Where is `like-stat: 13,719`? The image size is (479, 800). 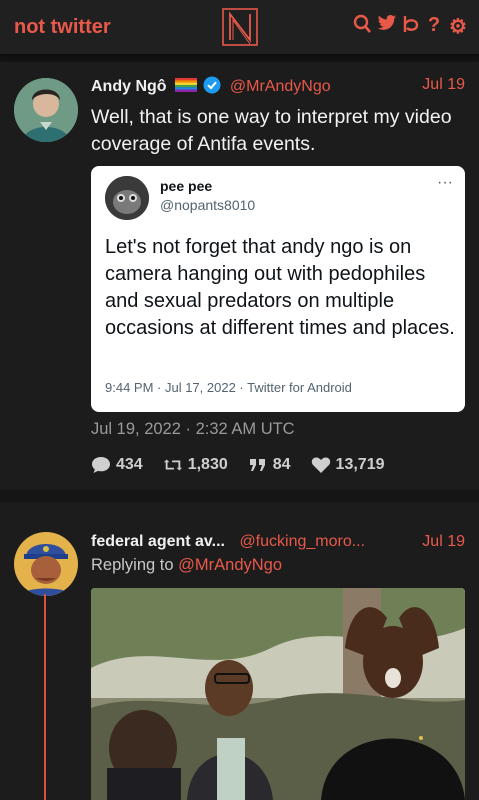
like-stat: 13,719 is located at coordinates (348, 465).